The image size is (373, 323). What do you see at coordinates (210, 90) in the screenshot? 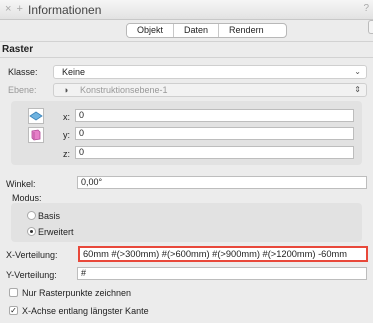
I see `ebene-select: ◑ Konstruktionsebene-1 ⇕` at bounding box center [210, 90].